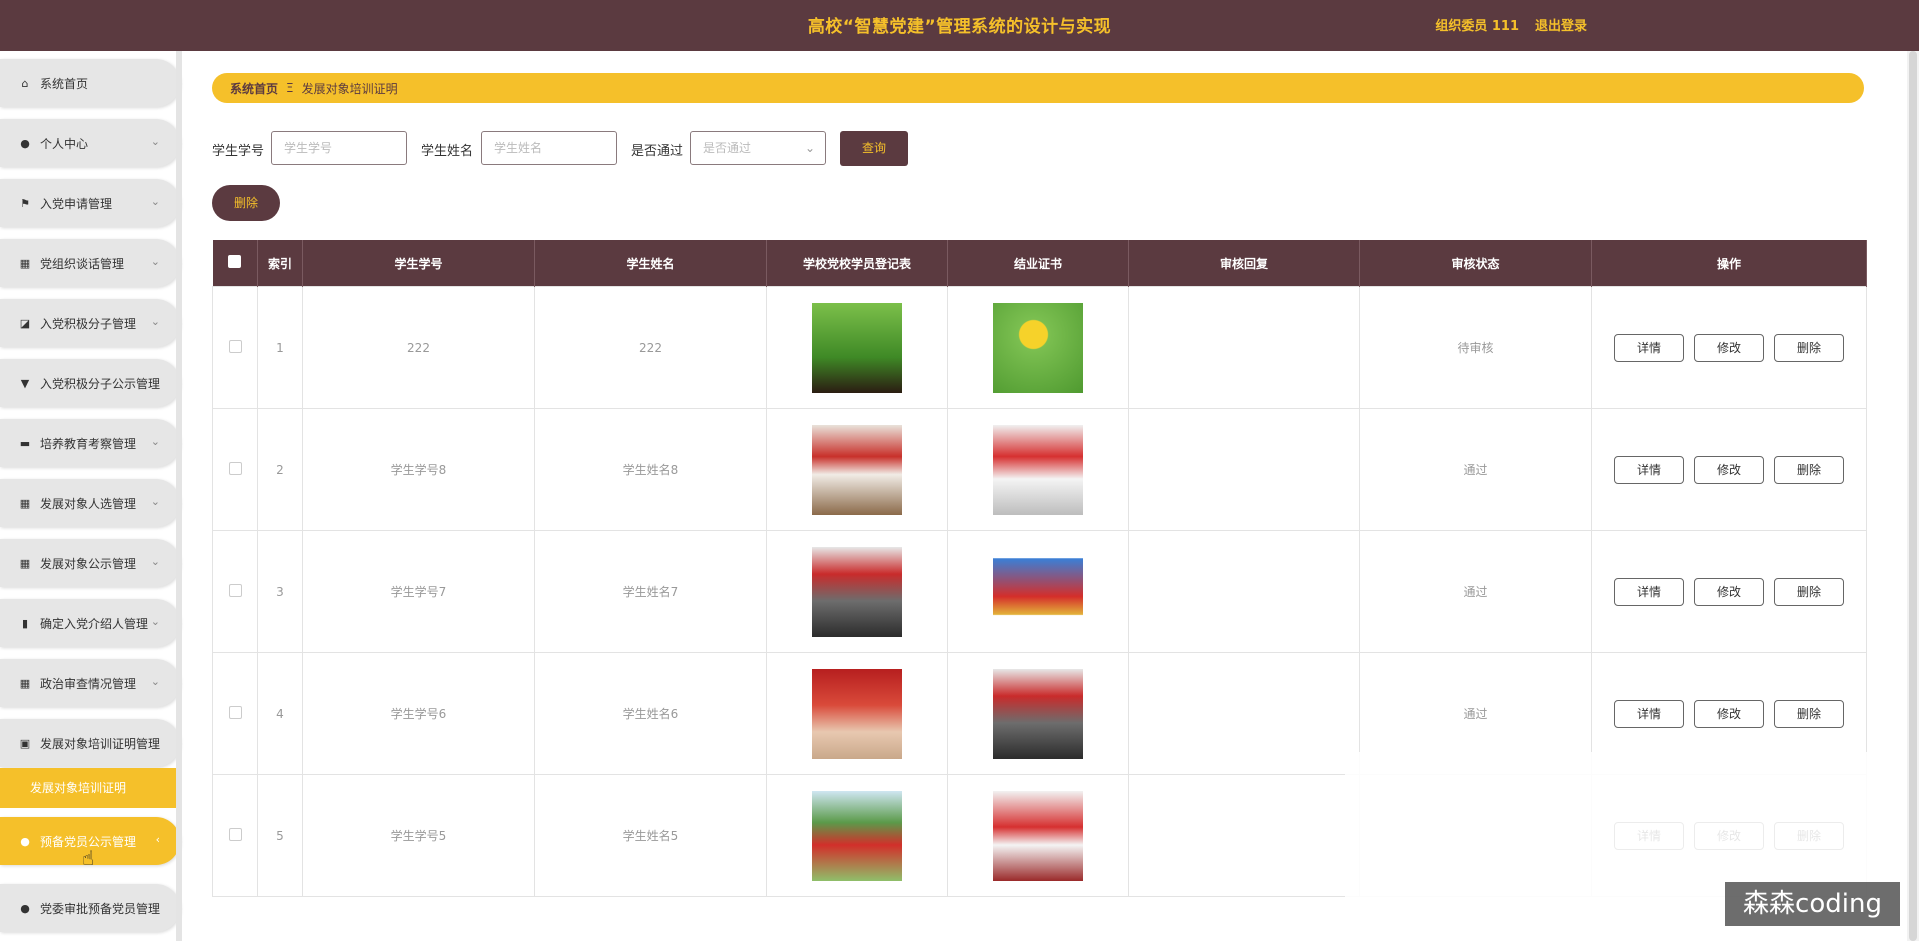 The height and width of the screenshot is (941, 1919). Describe the element at coordinates (1477, 26) in the screenshot. I see `current-user: 组织委员 111` at that location.